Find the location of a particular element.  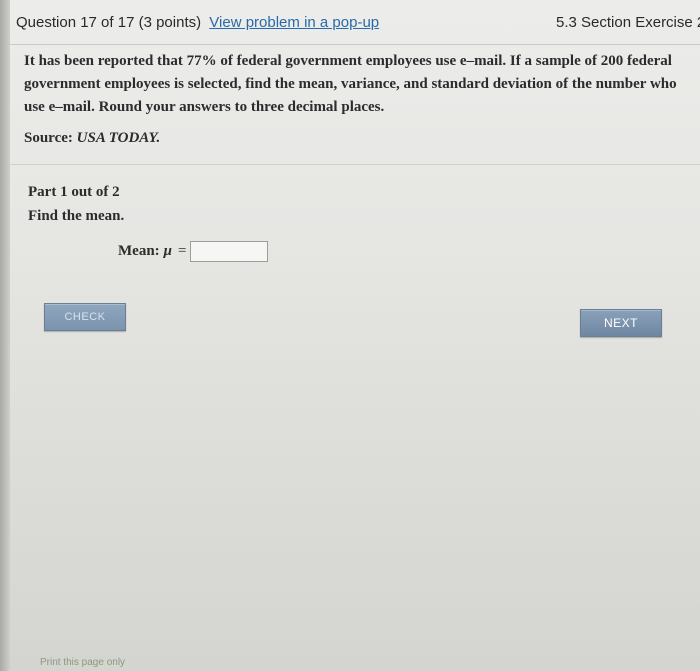

source-line: Source: USA TODAY. is located at coordinates (92, 138).